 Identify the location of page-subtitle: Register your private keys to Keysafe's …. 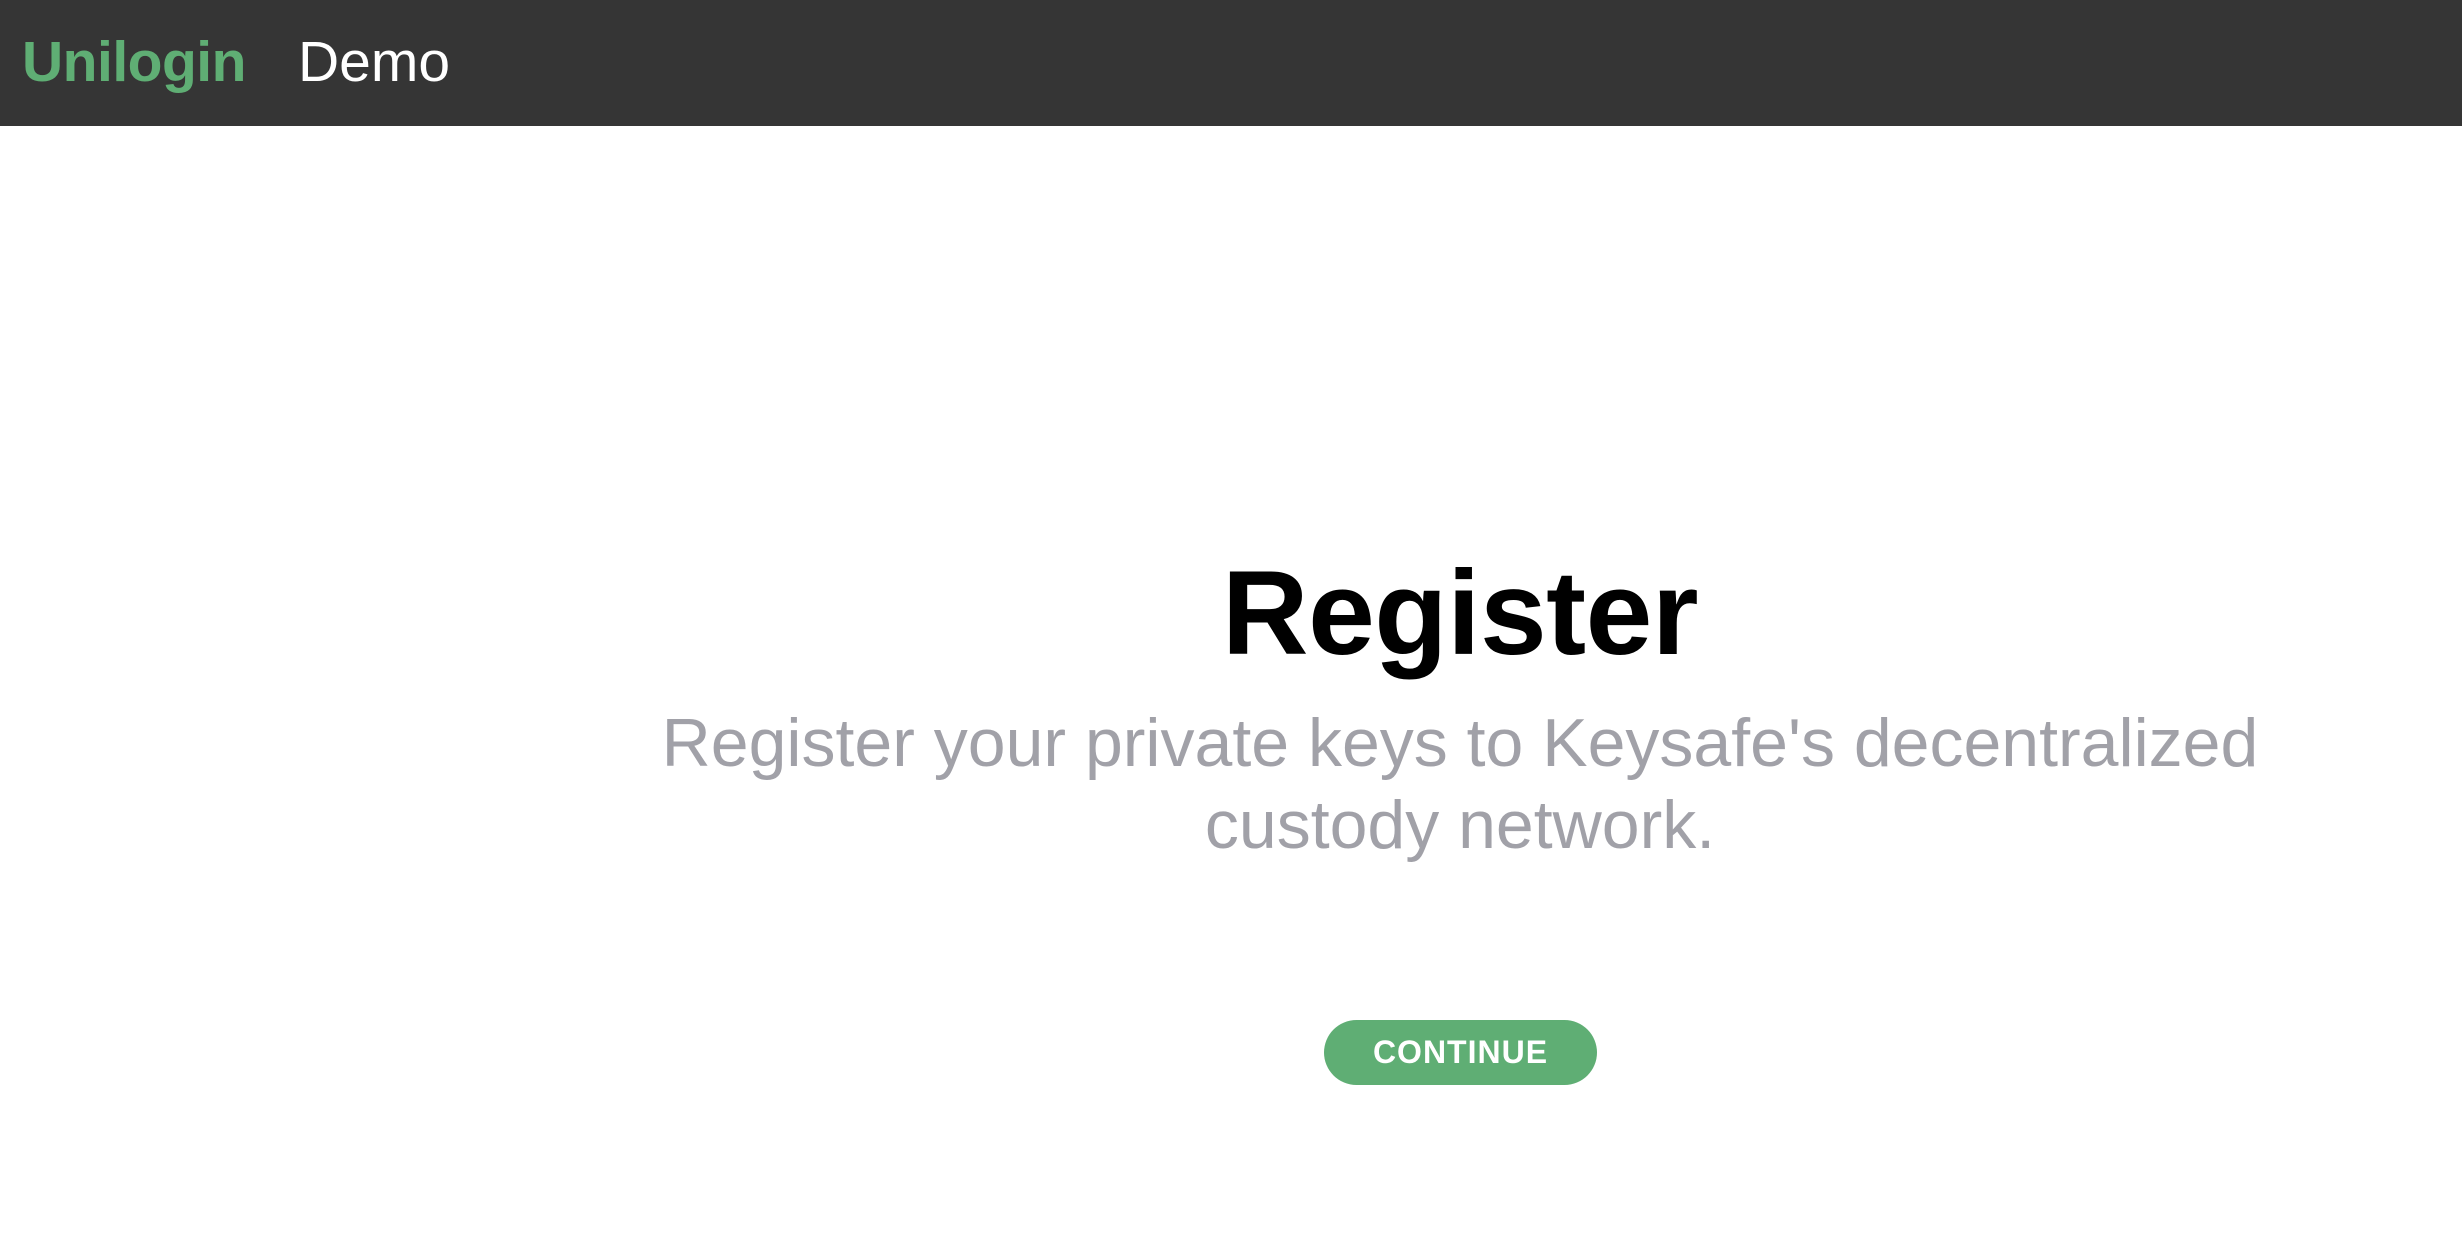
(1460, 784).